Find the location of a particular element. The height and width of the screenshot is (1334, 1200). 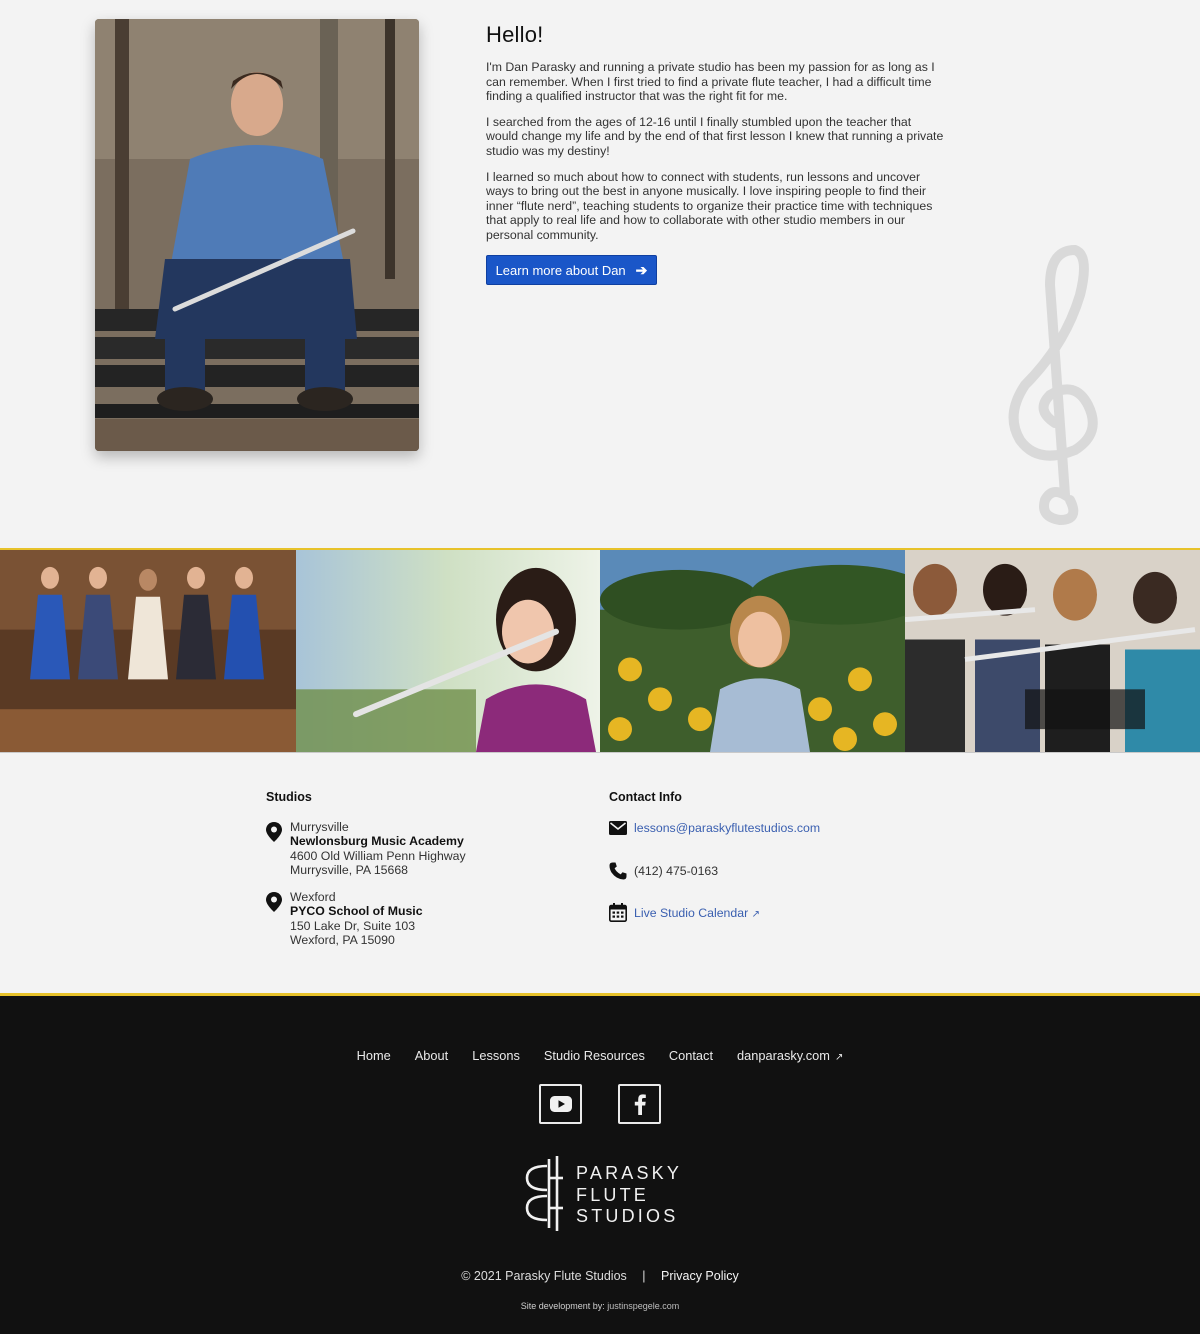

arrow-right-icon: ➔ is located at coordinates (641, 269).